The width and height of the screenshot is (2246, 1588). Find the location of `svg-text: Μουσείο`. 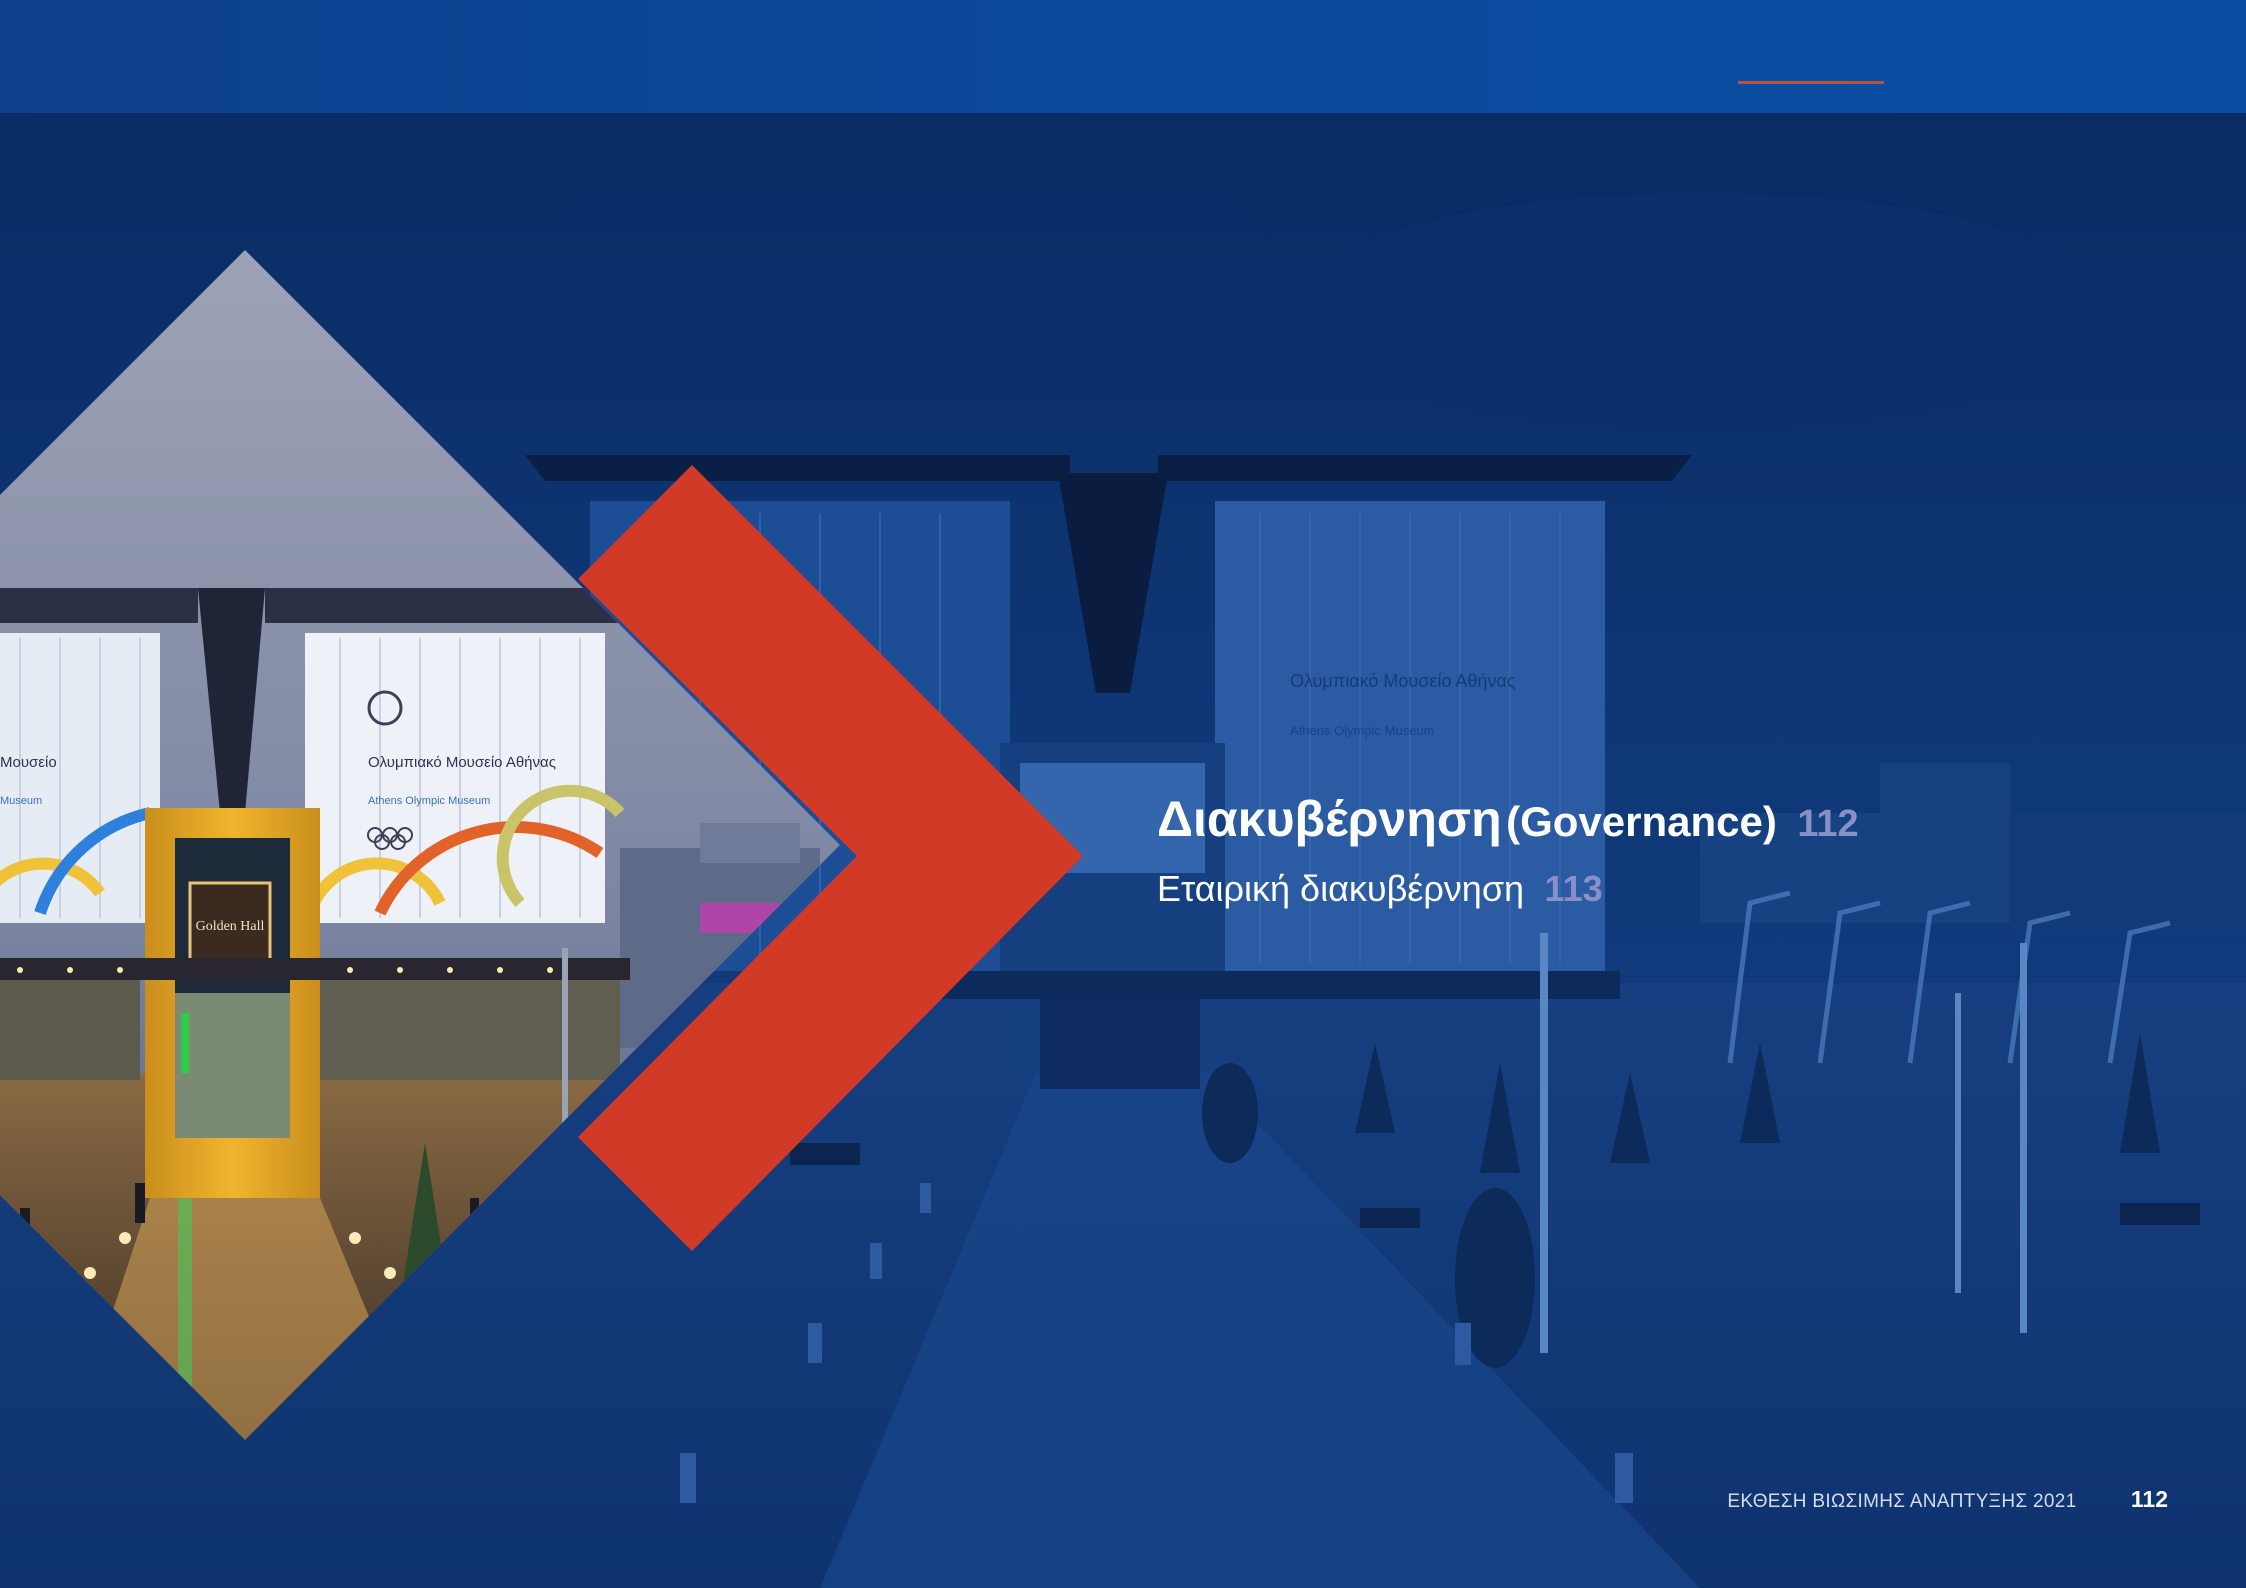

svg-text: Μουσείο is located at coordinates (28, 762).